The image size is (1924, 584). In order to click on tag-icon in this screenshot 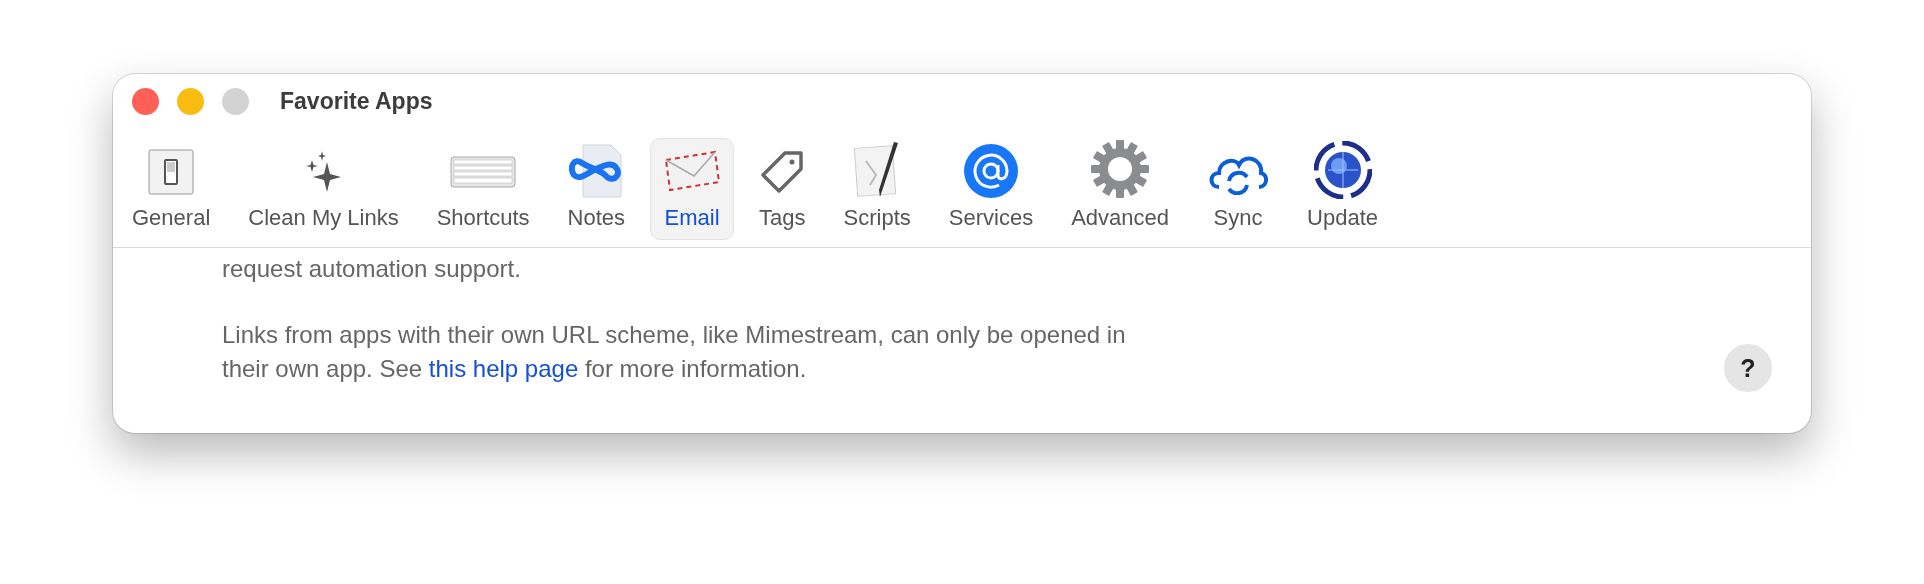, I will do `click(782, 172)`.